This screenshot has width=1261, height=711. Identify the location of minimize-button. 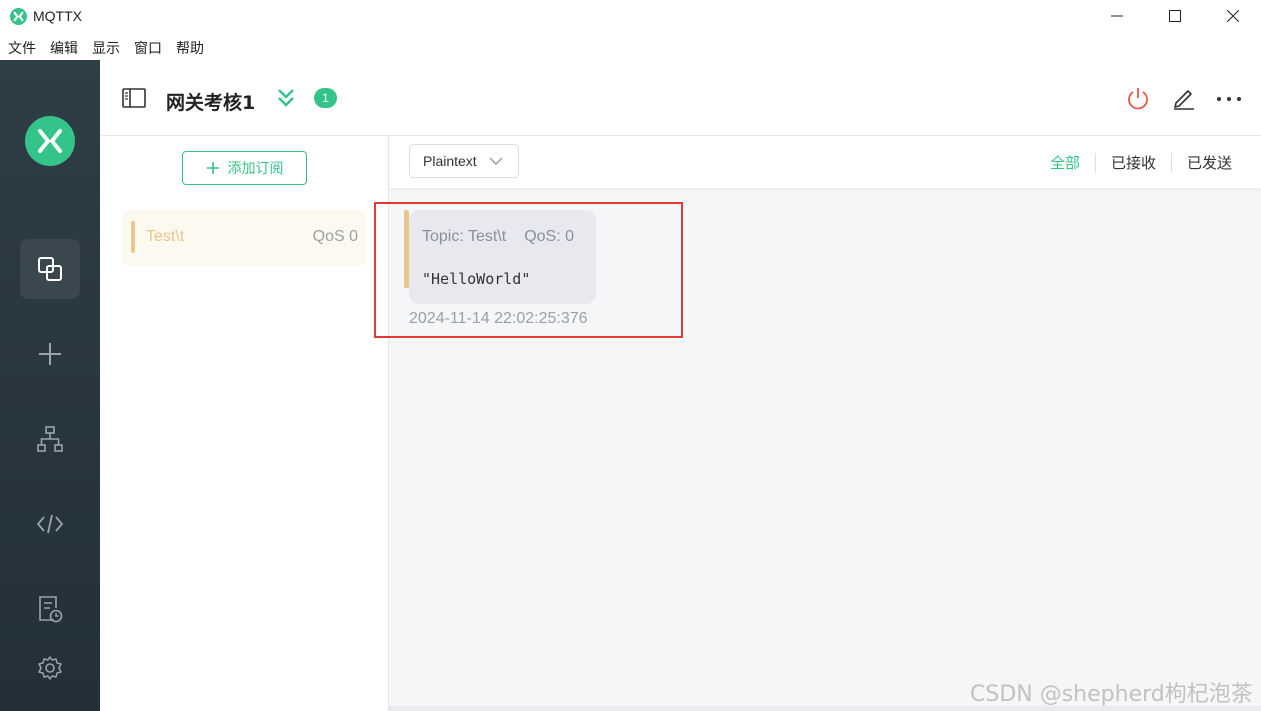
(1117, 16).